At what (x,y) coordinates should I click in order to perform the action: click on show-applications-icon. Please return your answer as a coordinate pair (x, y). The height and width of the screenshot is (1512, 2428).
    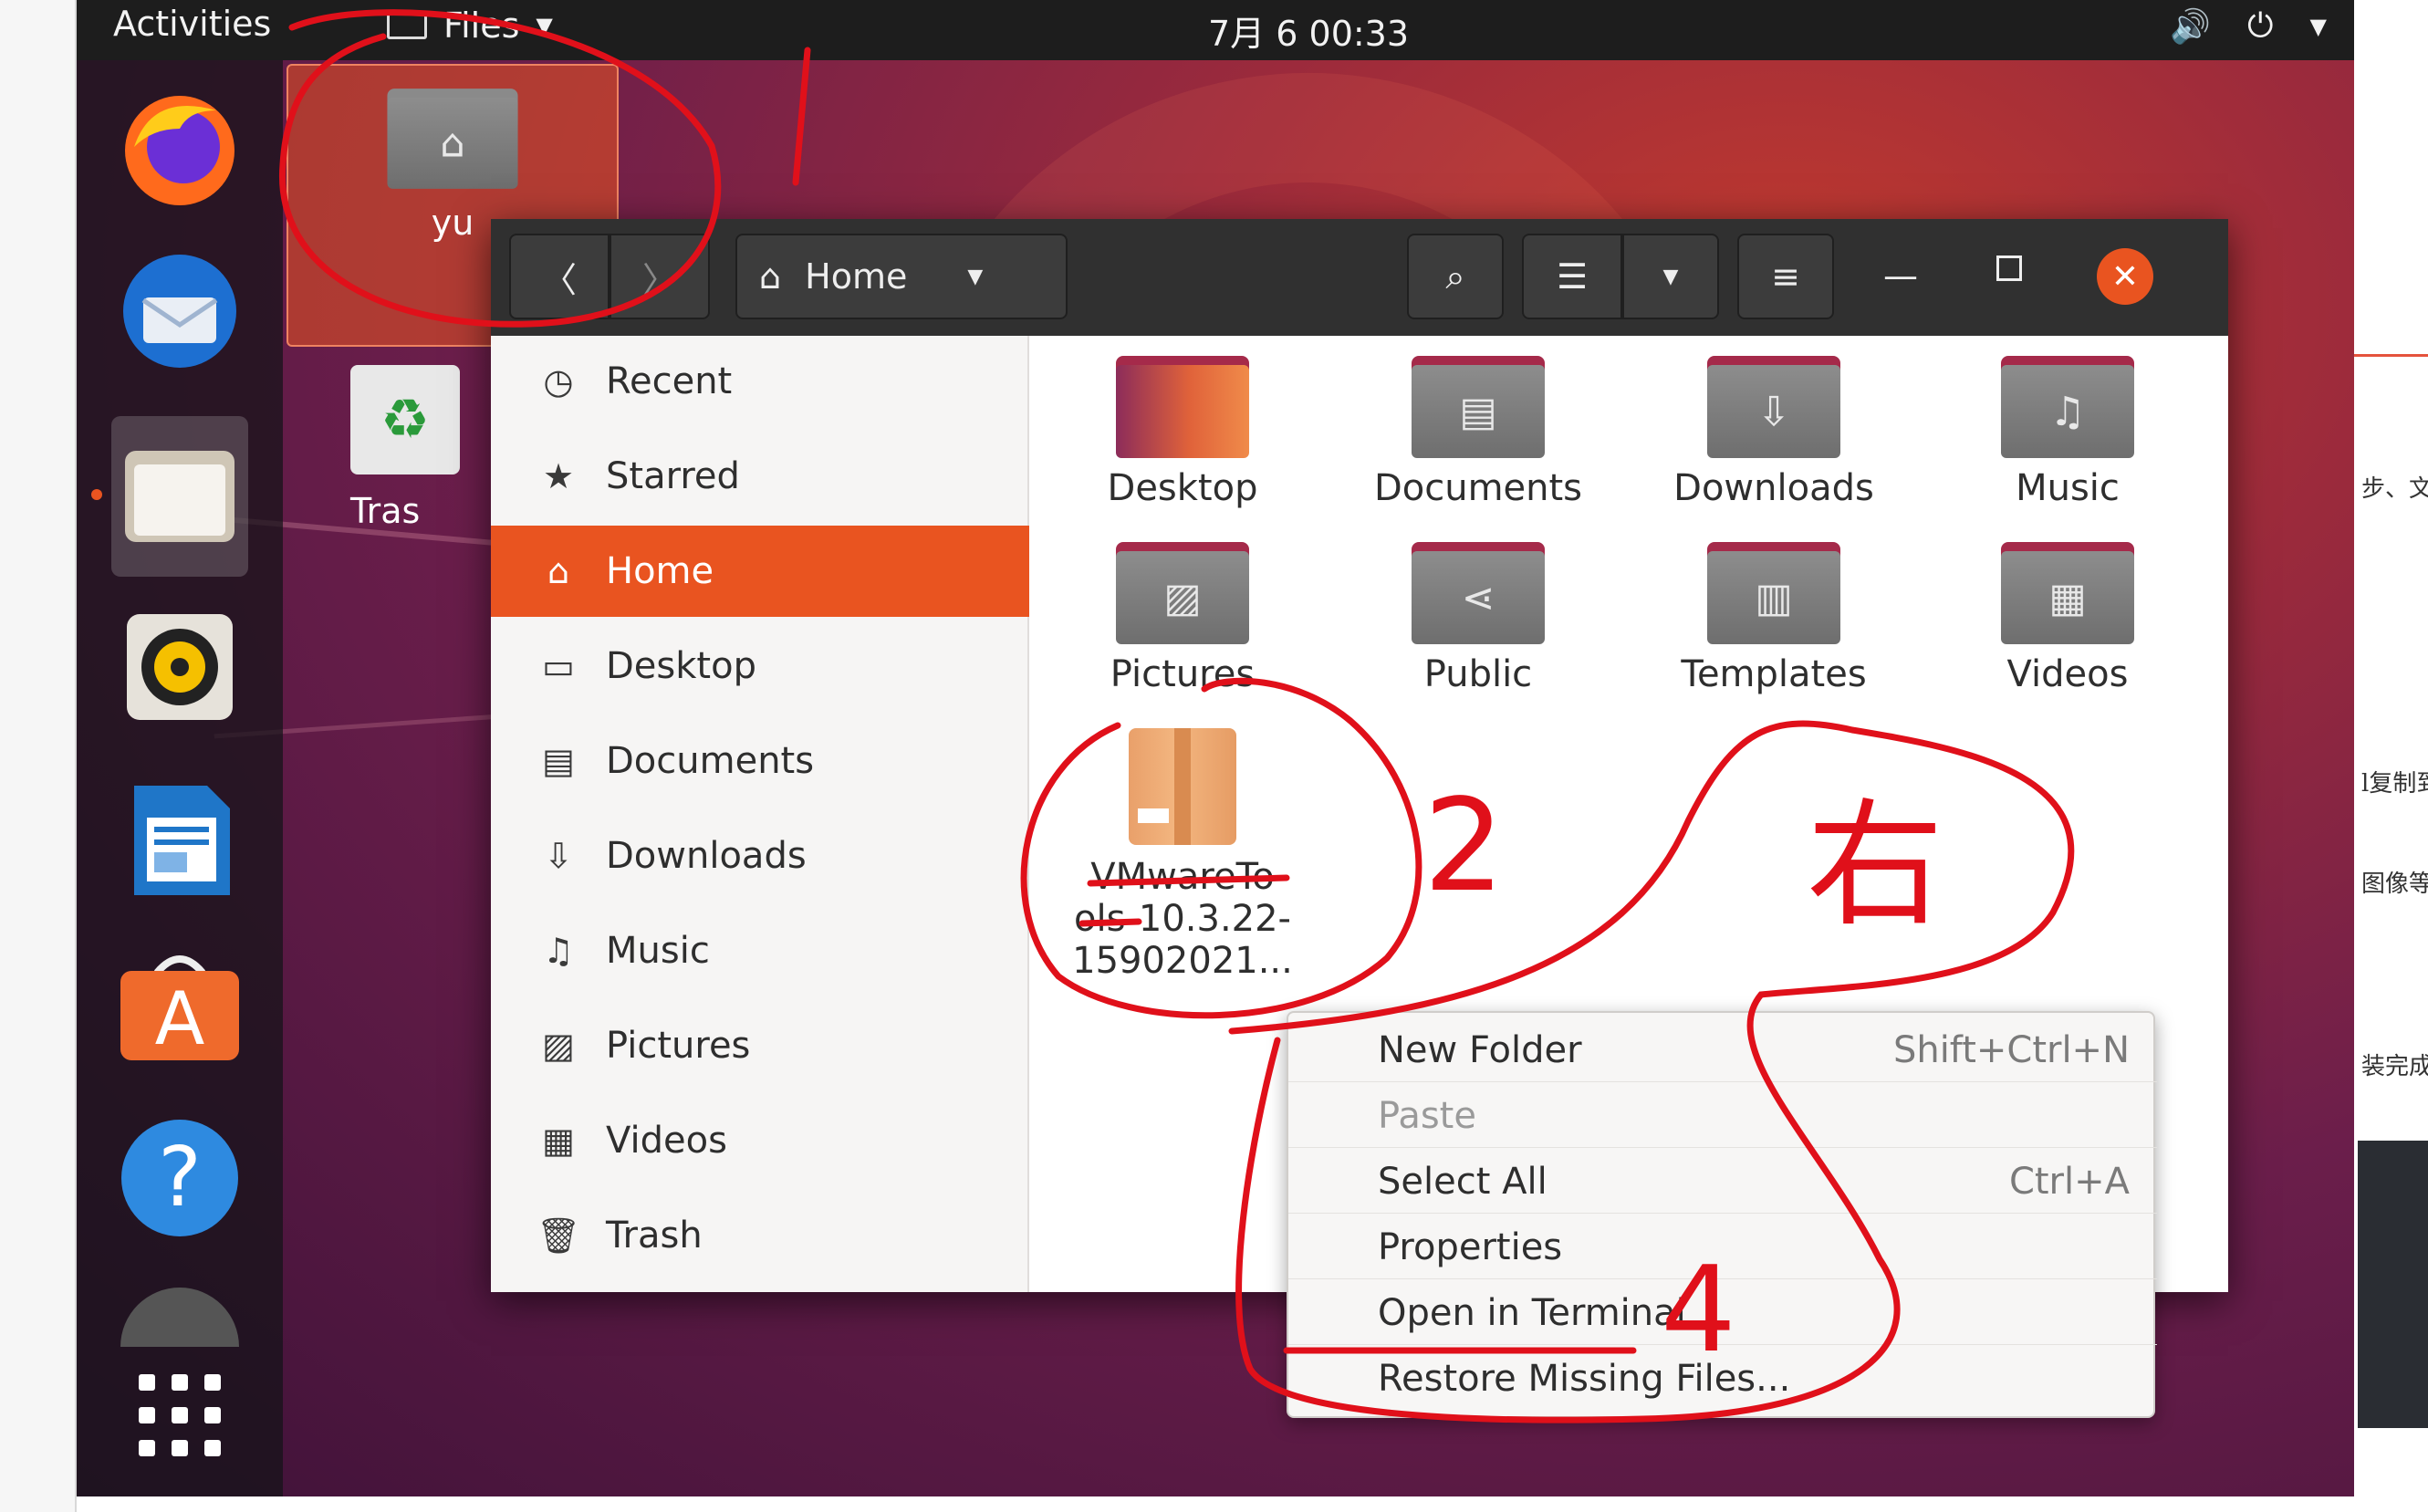
    Looking at the image, I should click on (179, 1415).